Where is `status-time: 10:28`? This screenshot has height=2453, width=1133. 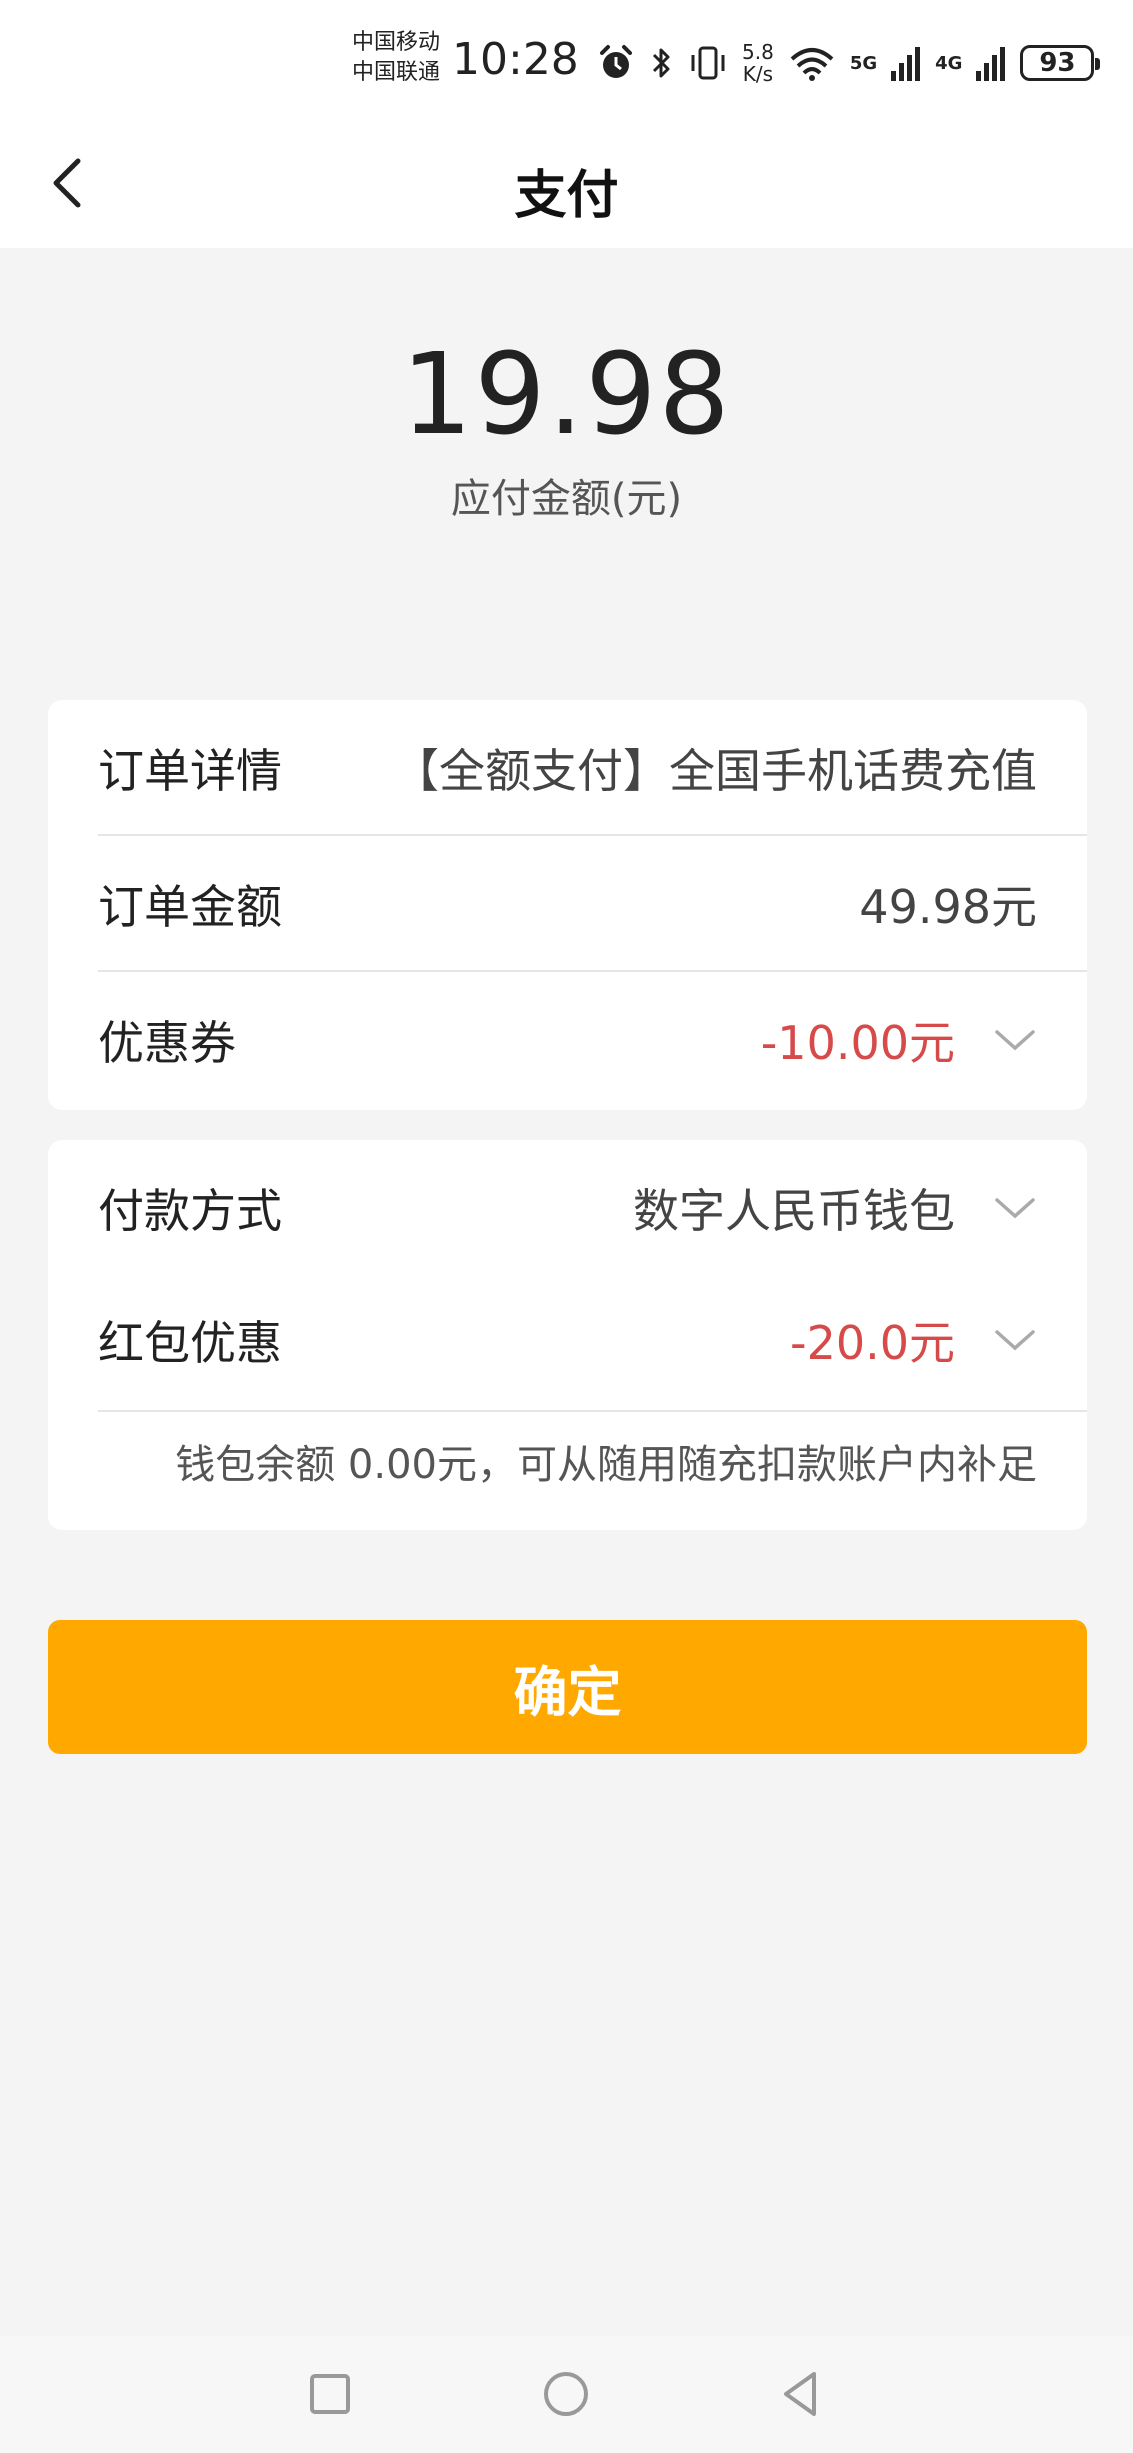 status-time: 10:28 is located at coordinates (515, 59).